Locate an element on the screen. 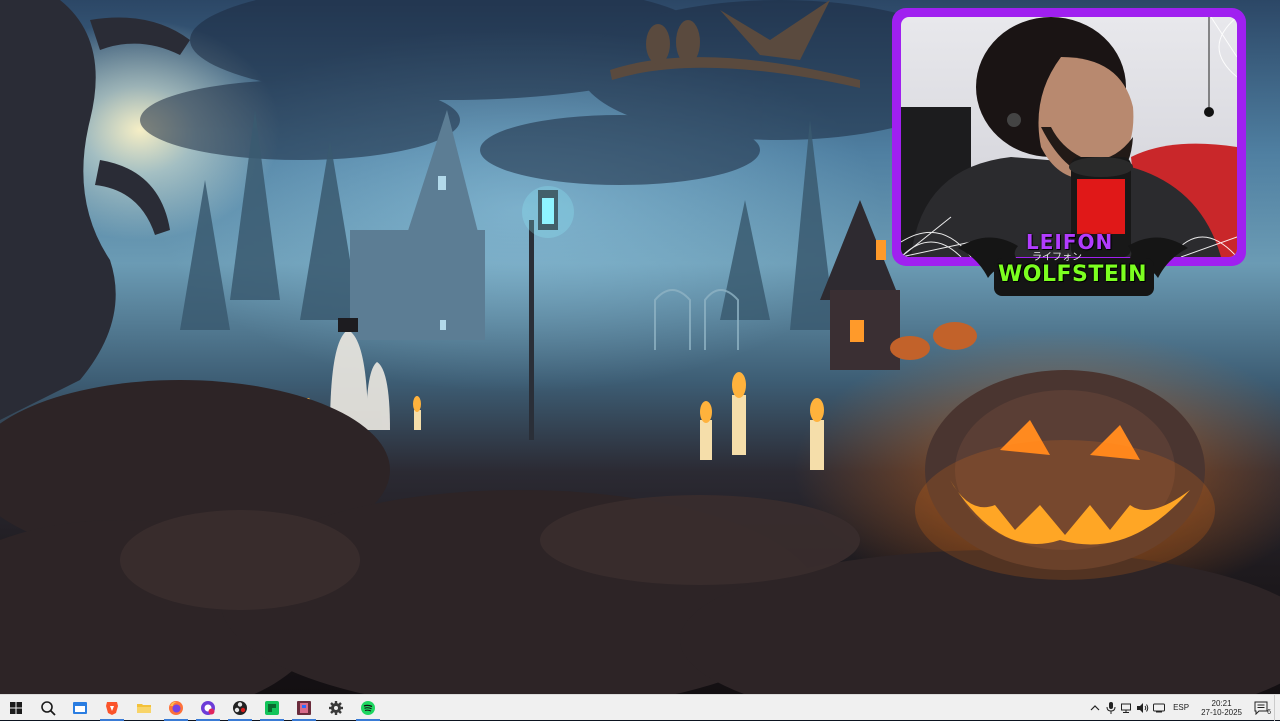 This screenshot has width=1280, height=721. firefox-icon is located at coordinates (176, 707).